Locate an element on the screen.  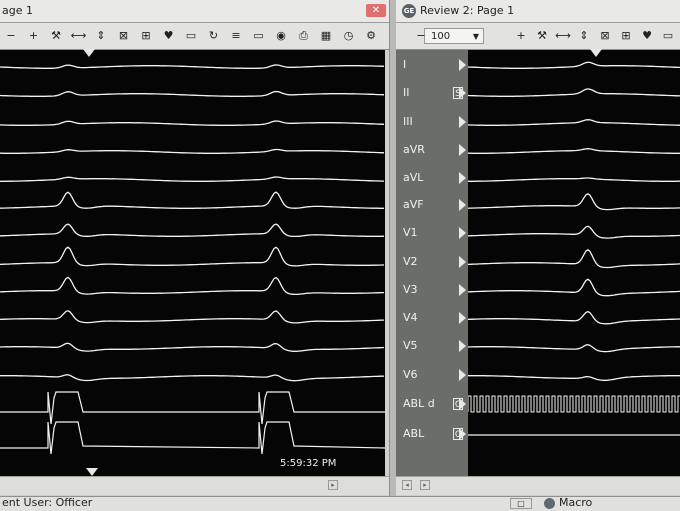
ecg-trace-v3 is located at coordinates (192, 286).